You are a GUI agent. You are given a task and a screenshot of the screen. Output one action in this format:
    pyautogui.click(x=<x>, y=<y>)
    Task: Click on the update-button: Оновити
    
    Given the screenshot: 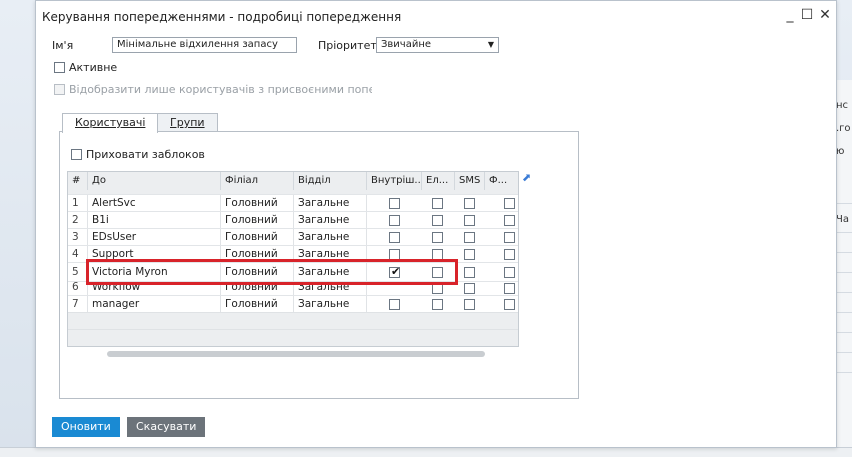 What is the action you would take?
    pyautogui.click(x=86, y=427)
    